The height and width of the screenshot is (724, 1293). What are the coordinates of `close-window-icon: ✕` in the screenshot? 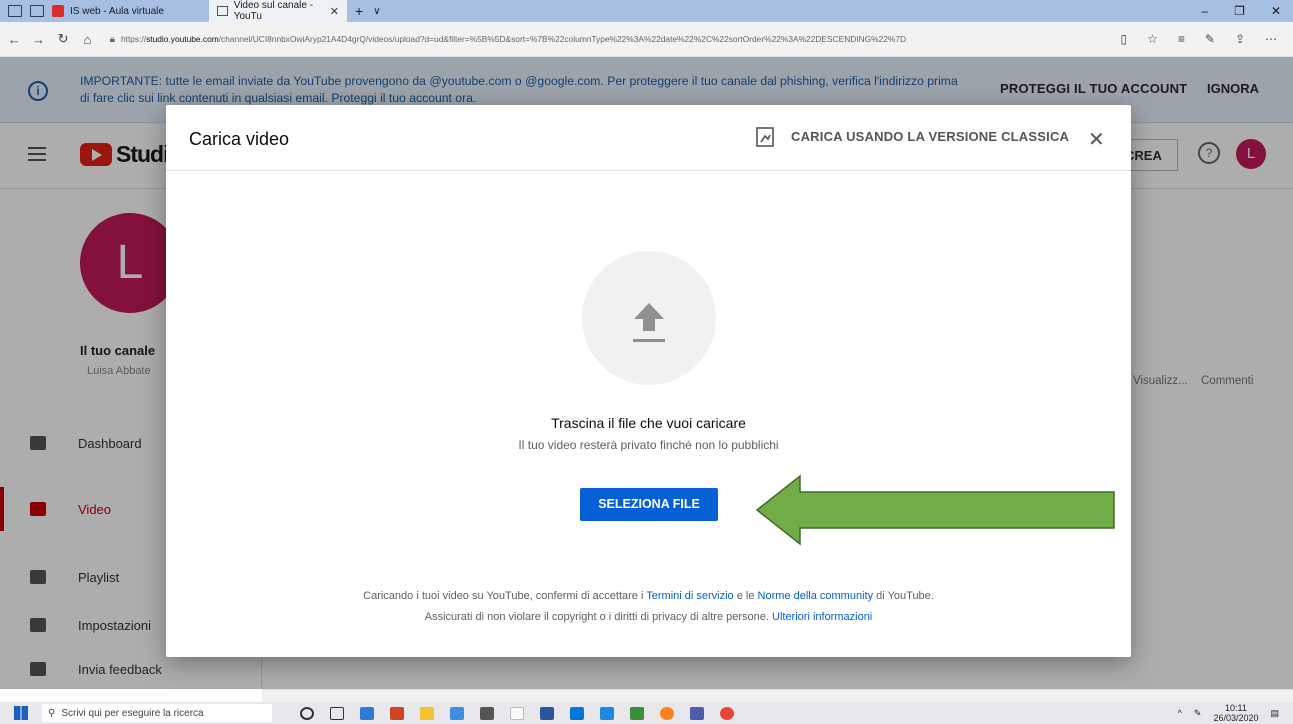 It's located at (1276, 11).